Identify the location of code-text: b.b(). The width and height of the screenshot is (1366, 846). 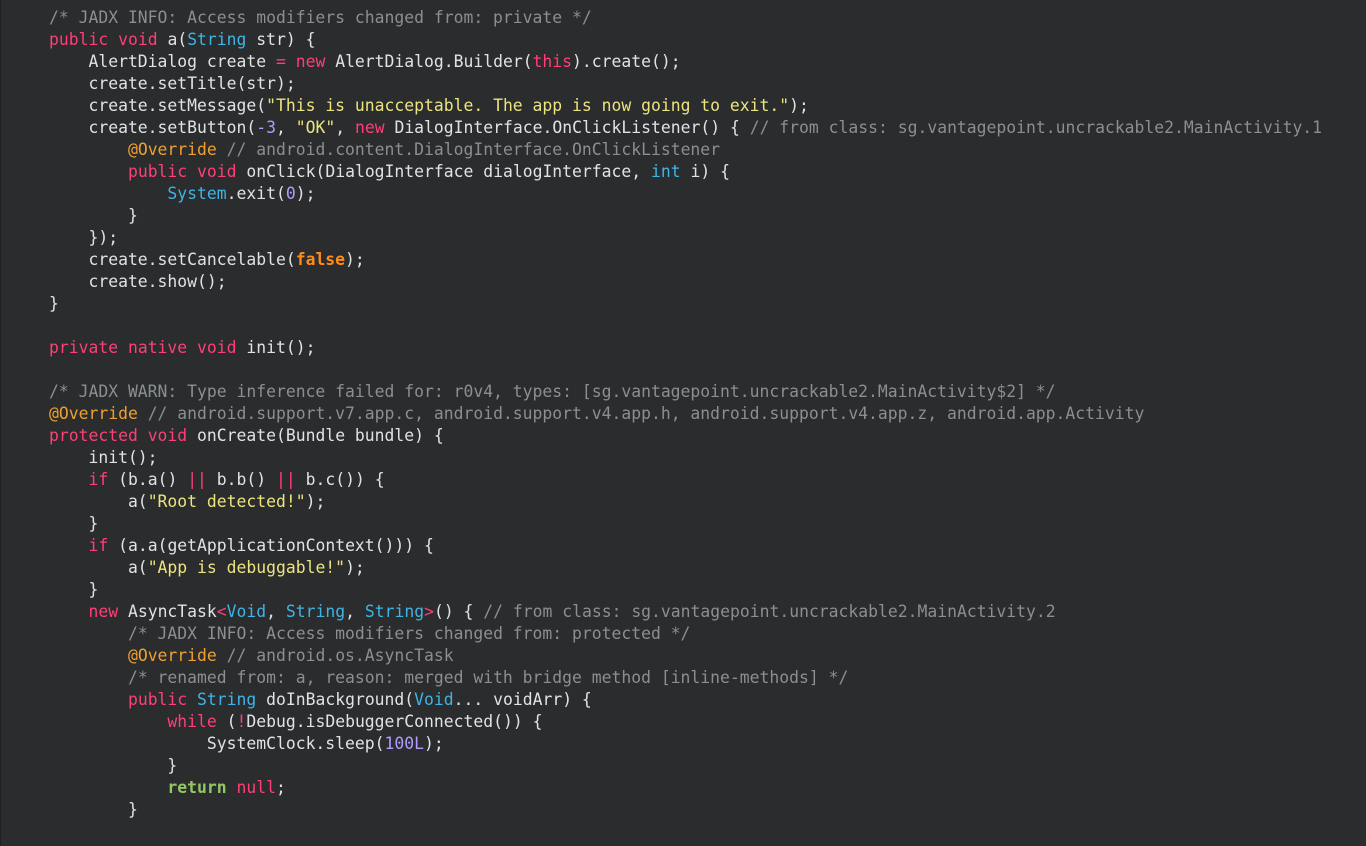
(241, 479).